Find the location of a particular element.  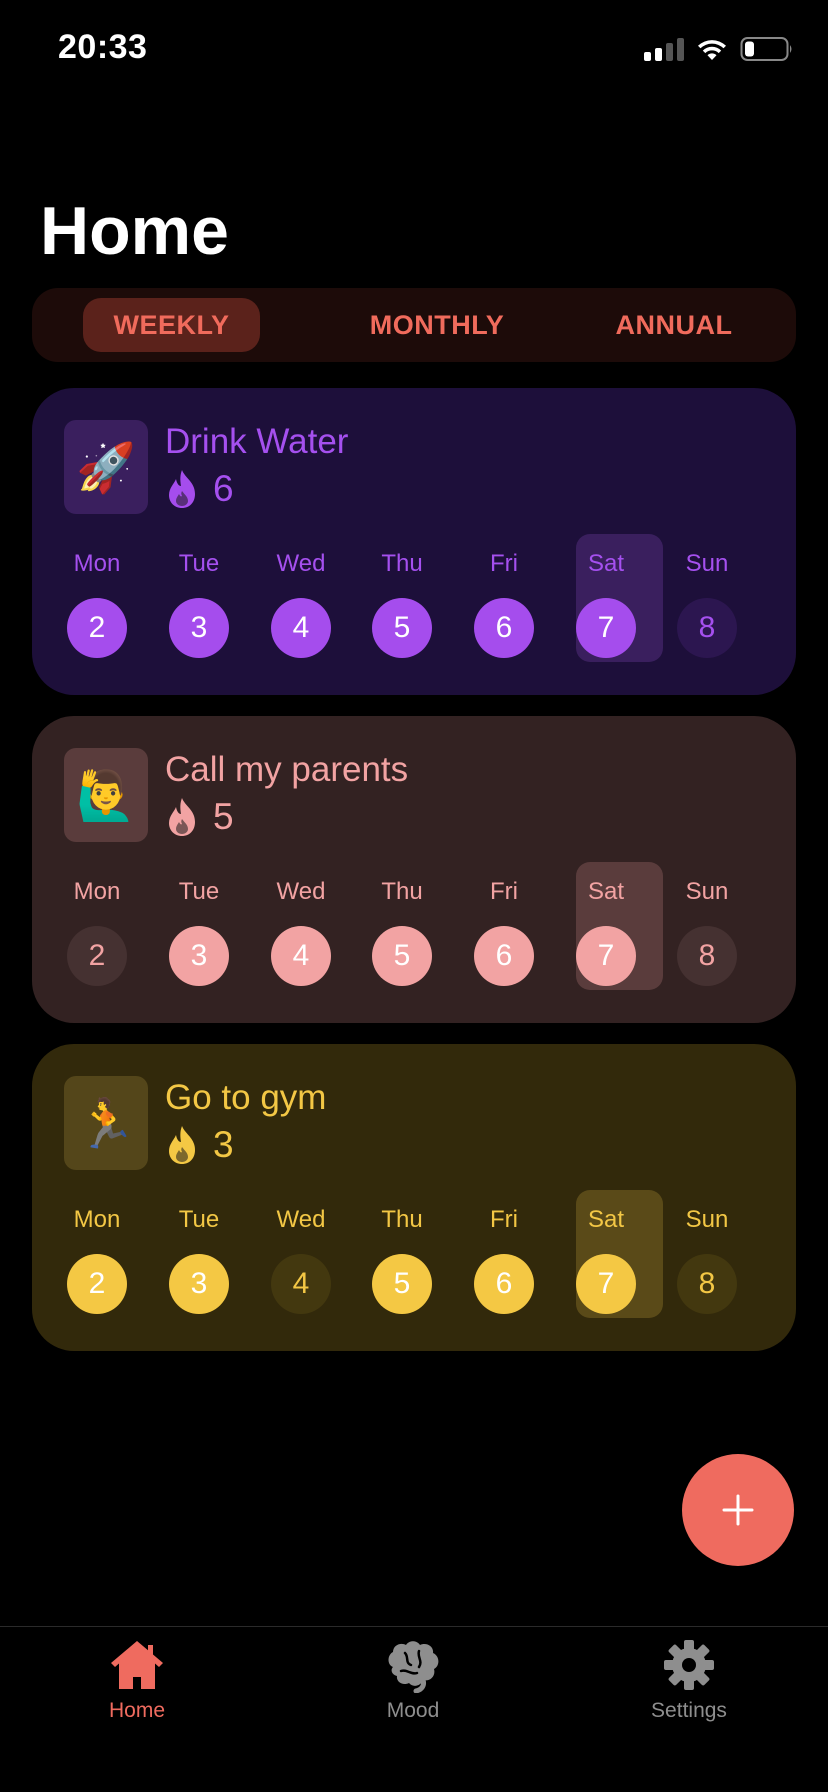

tab-label-mood: Mood is located at coordinates (413, 1710).